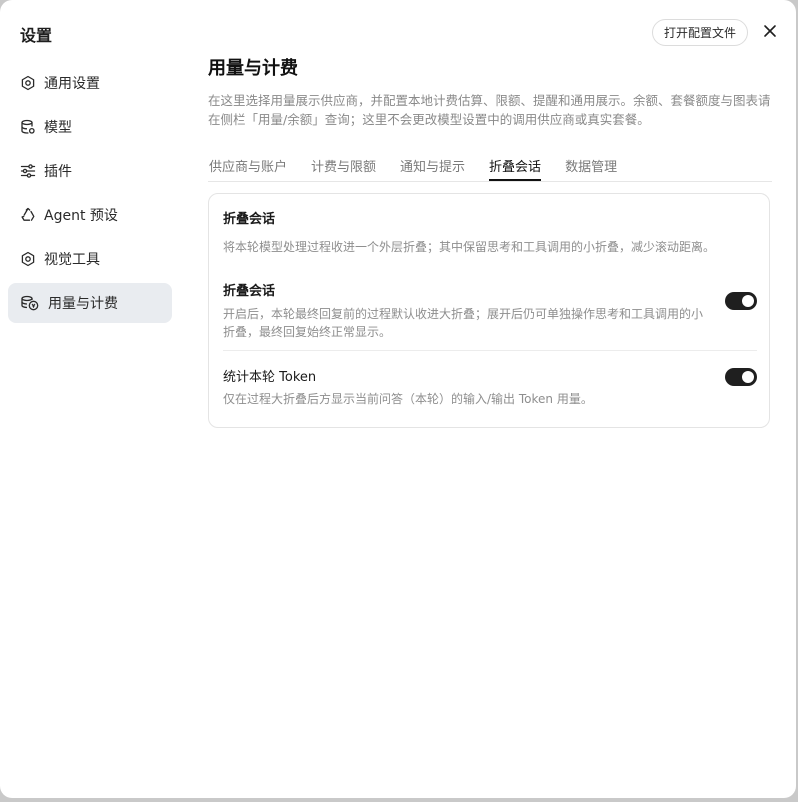 This screenshot has height=802, width=798. What do you see at coordinates (81, 216) in the screenshot?
I see `sidebar-item-label: Agent 预设` at bounding box center [81, 216].